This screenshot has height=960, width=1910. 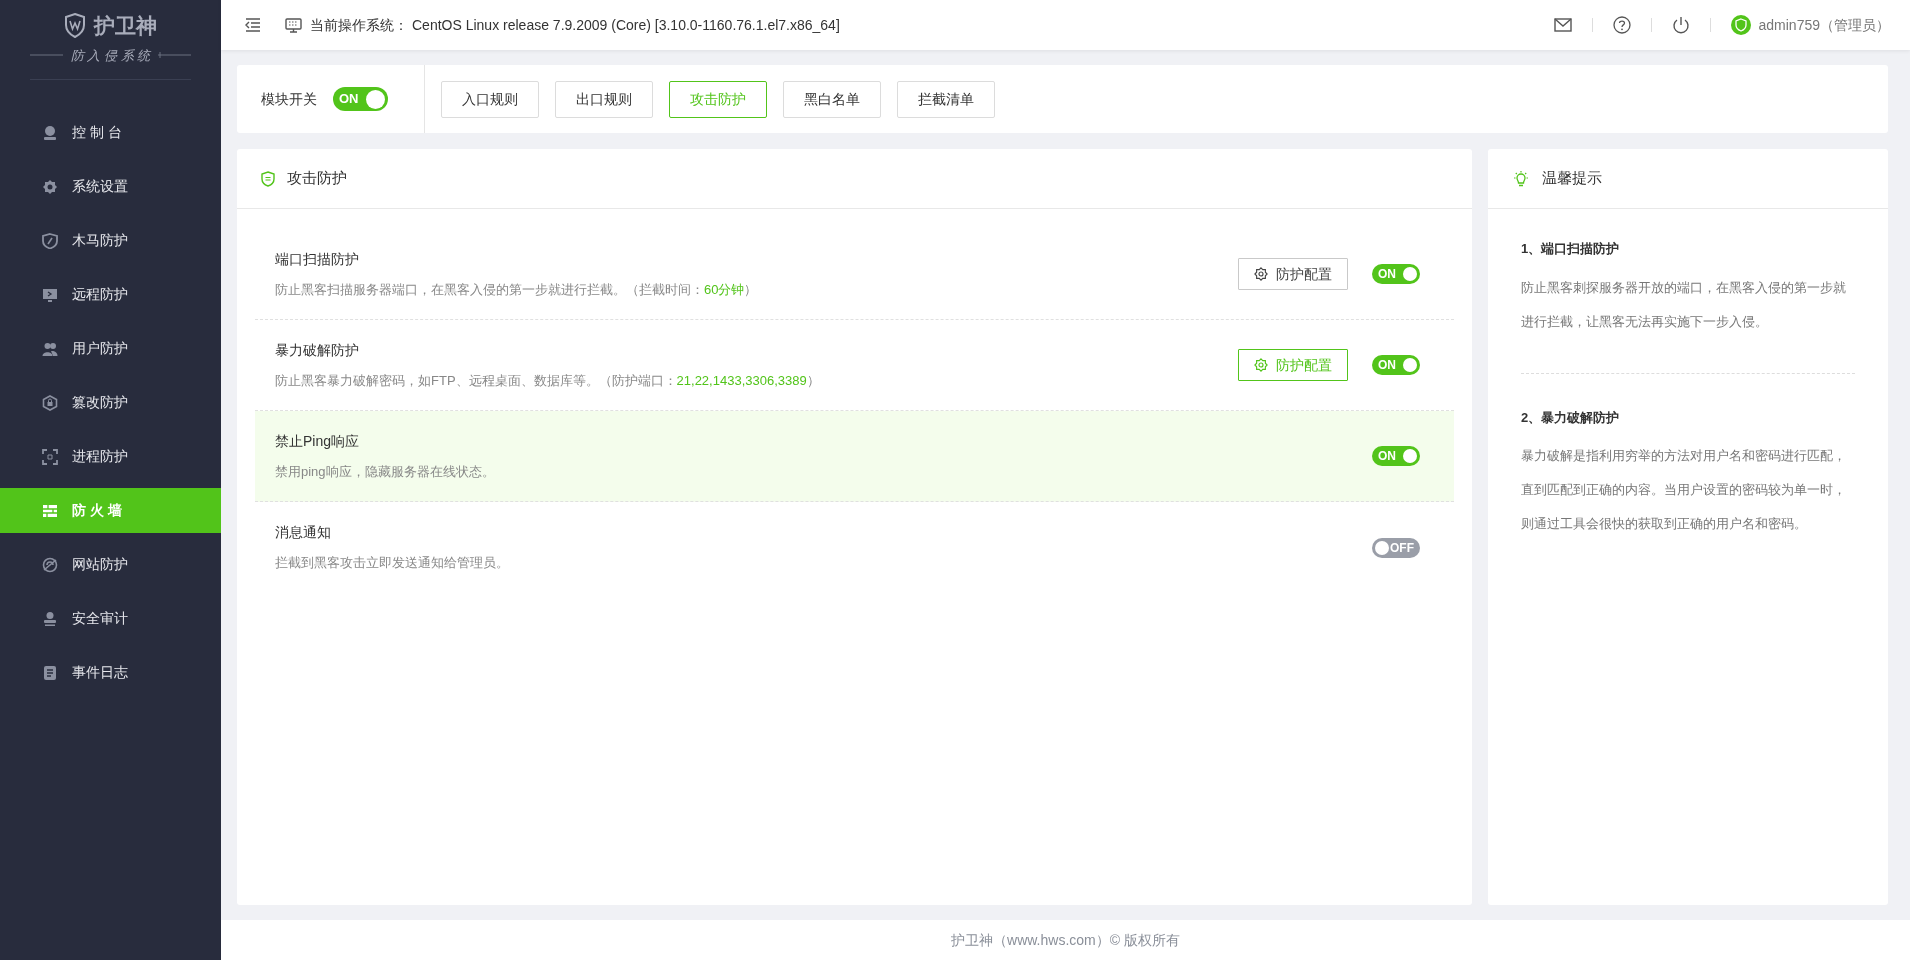 I want to click on sidebar-item: 用户防护, so click(x=110, y=348).